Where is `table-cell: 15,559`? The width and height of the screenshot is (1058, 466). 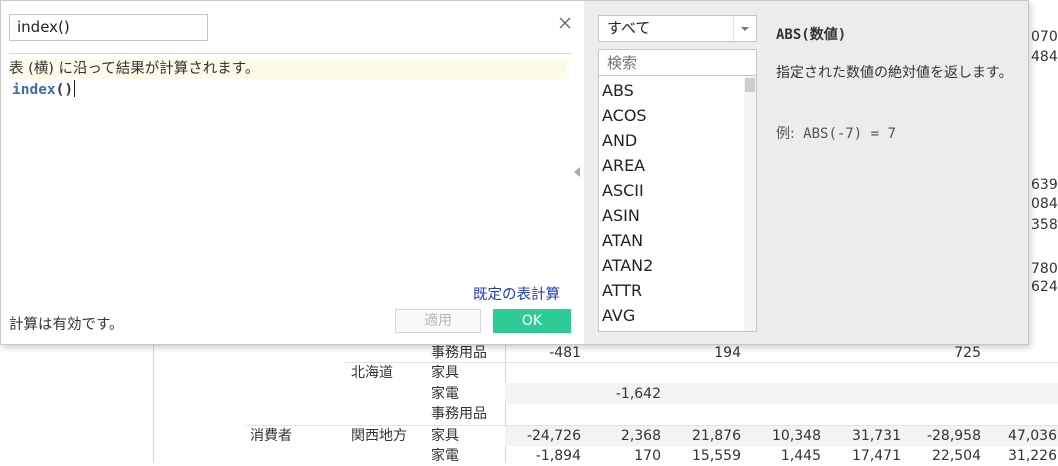
table-cell: 15,559 is located at coordinates (716, 456).